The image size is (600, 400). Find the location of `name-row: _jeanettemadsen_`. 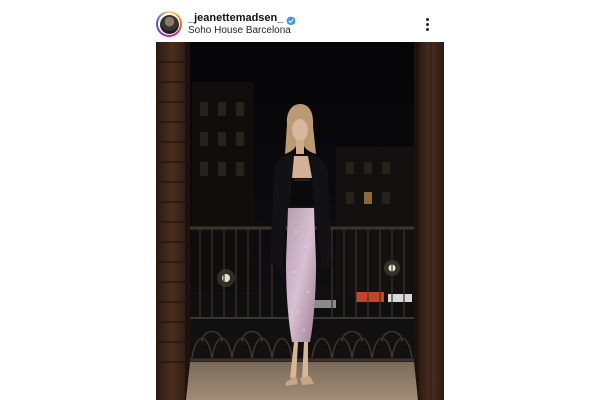

name-row: _jeanettemadsen_ is located at coordinates (242, 19).